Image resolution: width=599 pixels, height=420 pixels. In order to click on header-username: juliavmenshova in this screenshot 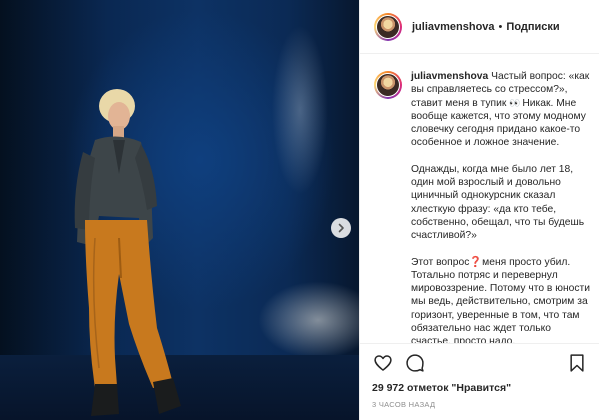, I will do `click(453, 27)`.